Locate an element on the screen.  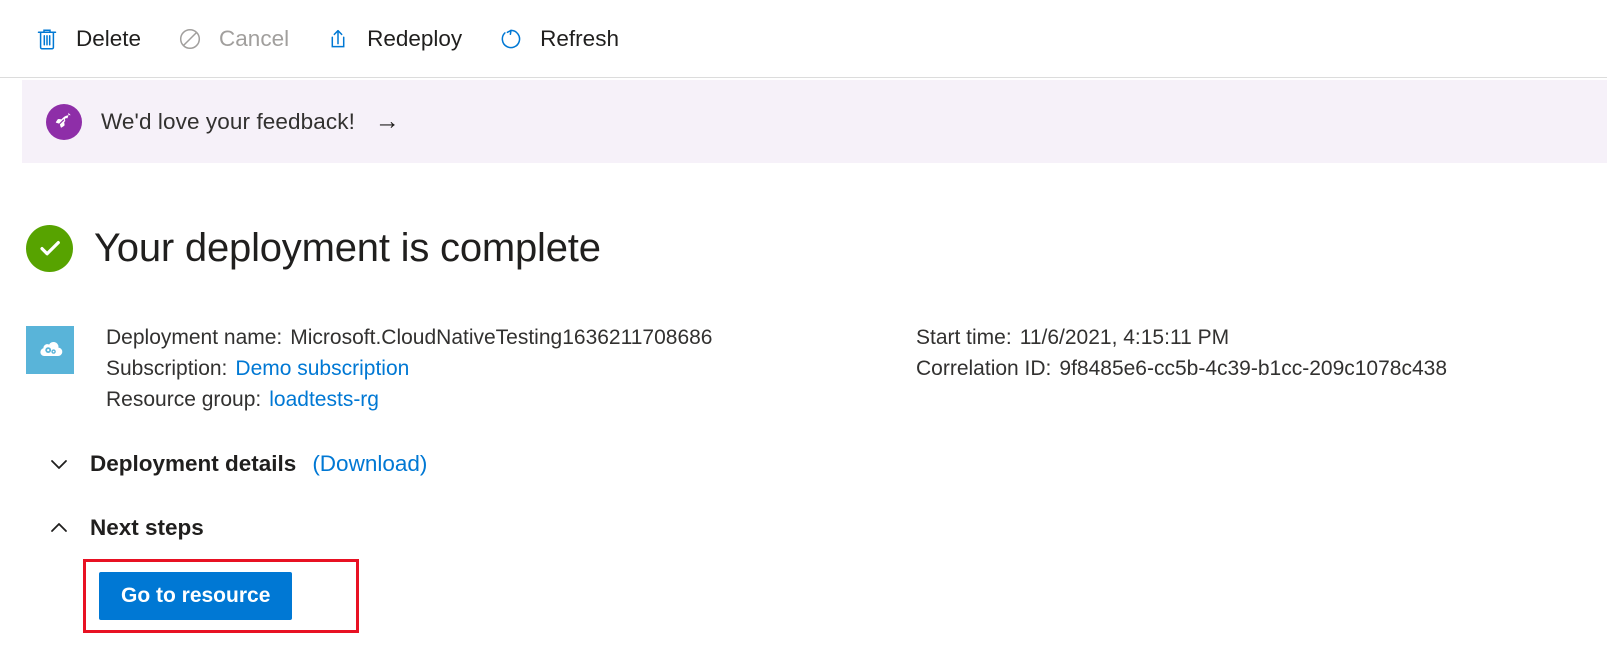
redeploy-button: Redeploy is located at coordinates (396, 39).